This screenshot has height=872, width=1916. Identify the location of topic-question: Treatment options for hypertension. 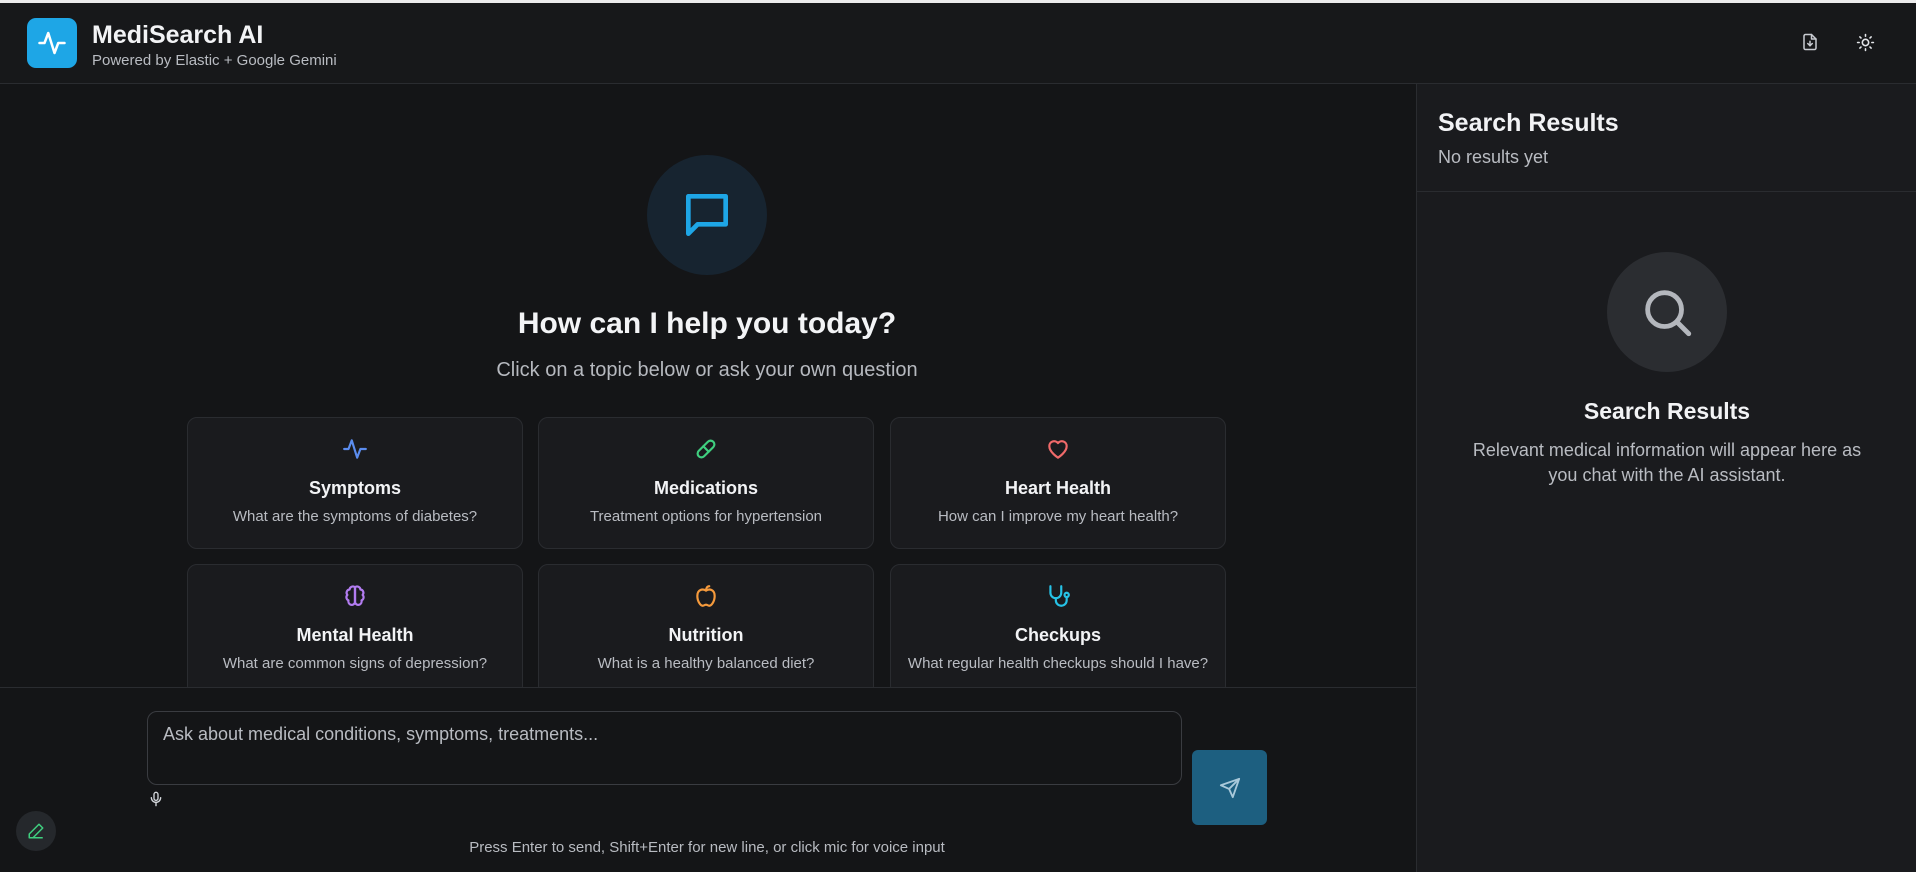
(706, 516).